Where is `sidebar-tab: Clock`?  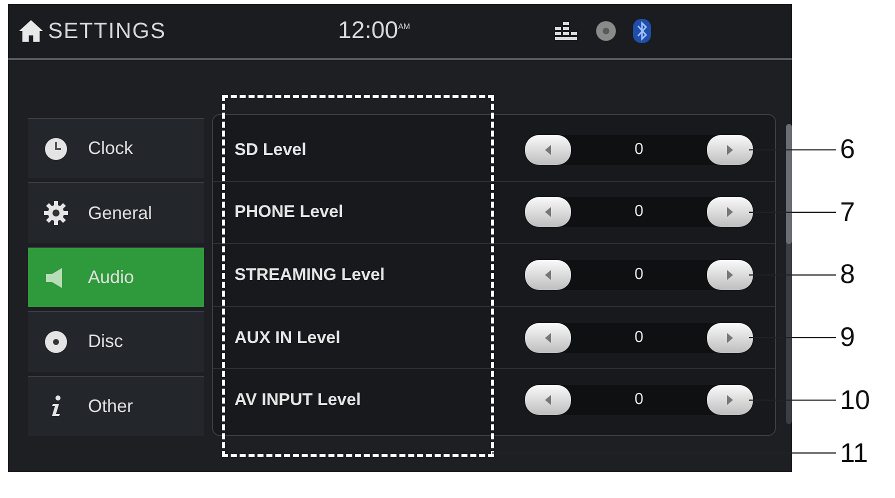 sidebar-tab: Clock is located at coordinates (116, 148).